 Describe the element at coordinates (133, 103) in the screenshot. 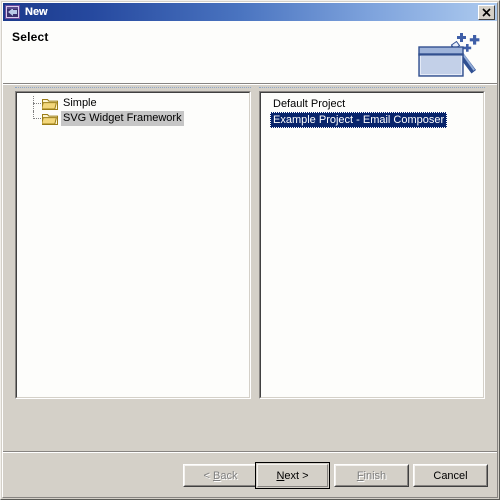

I see `tree-item-simple: Simple` at that location.